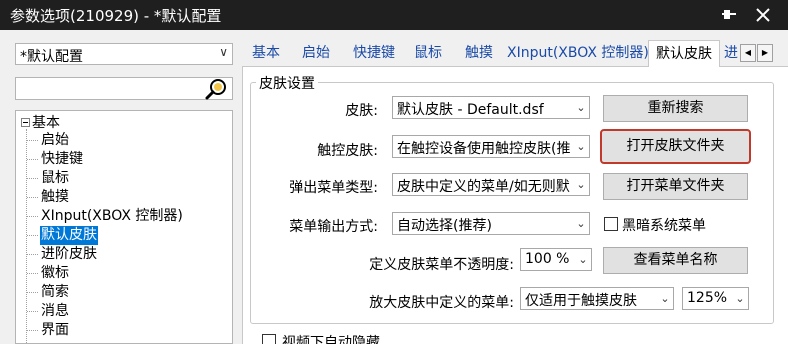 This screenshot has height=344, width=788. I want to click on tab-default-skin: 默认皮肤, so click(684, 53).